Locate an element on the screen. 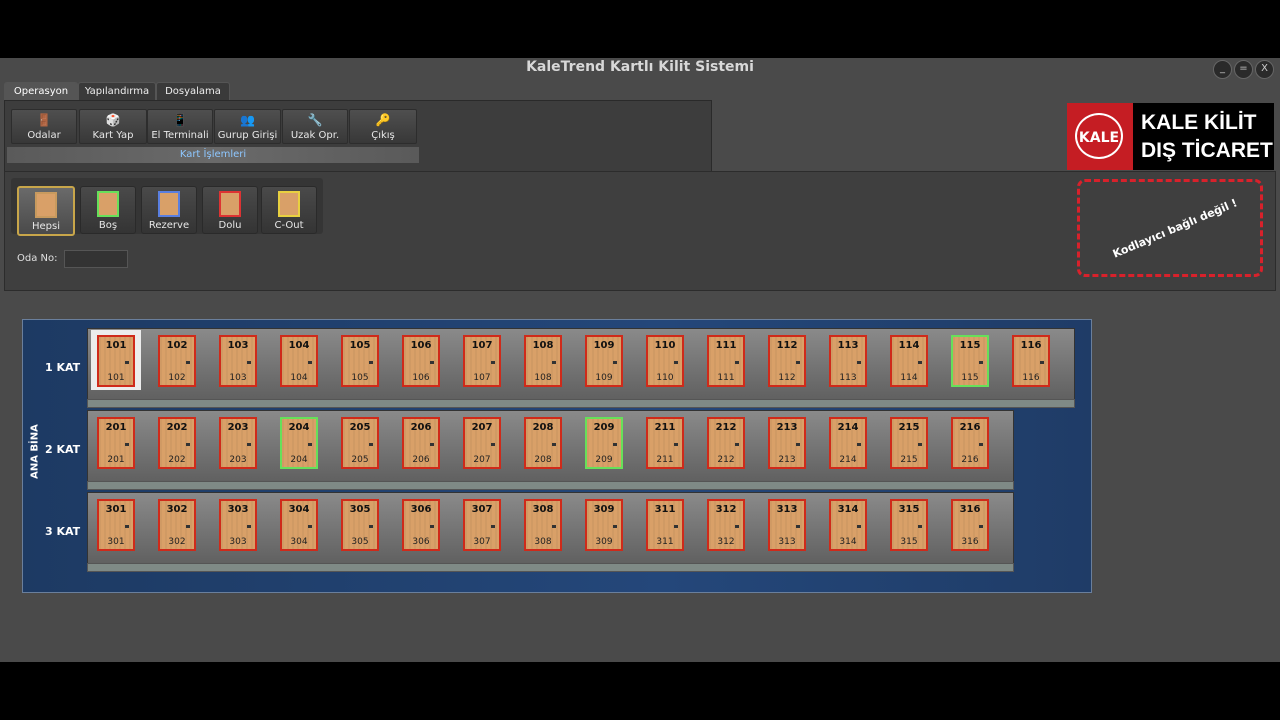 The height and width of the screenshot is (720, 1280). room-314: 314 314 is located at coordinates (848, 524).